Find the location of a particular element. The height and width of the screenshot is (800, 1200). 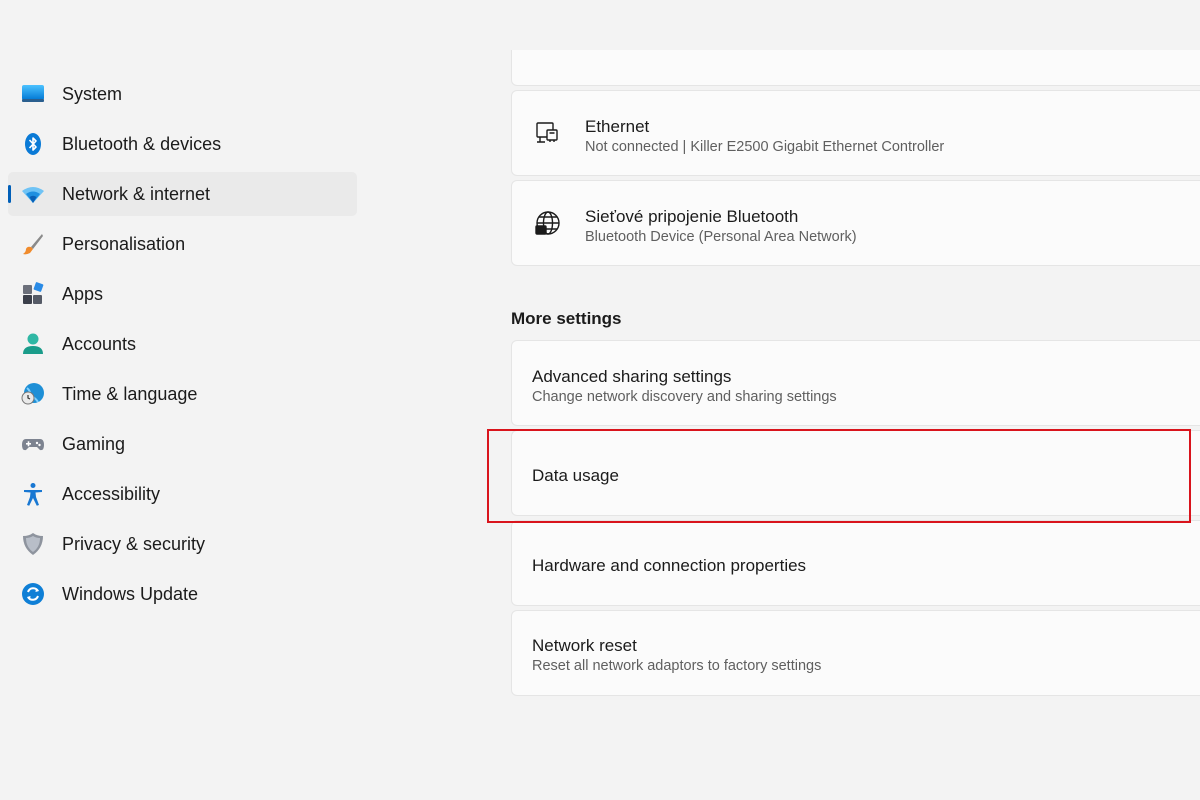

sidebar-item-label: Bluetooth & devices is located at coordinates (142, 143).